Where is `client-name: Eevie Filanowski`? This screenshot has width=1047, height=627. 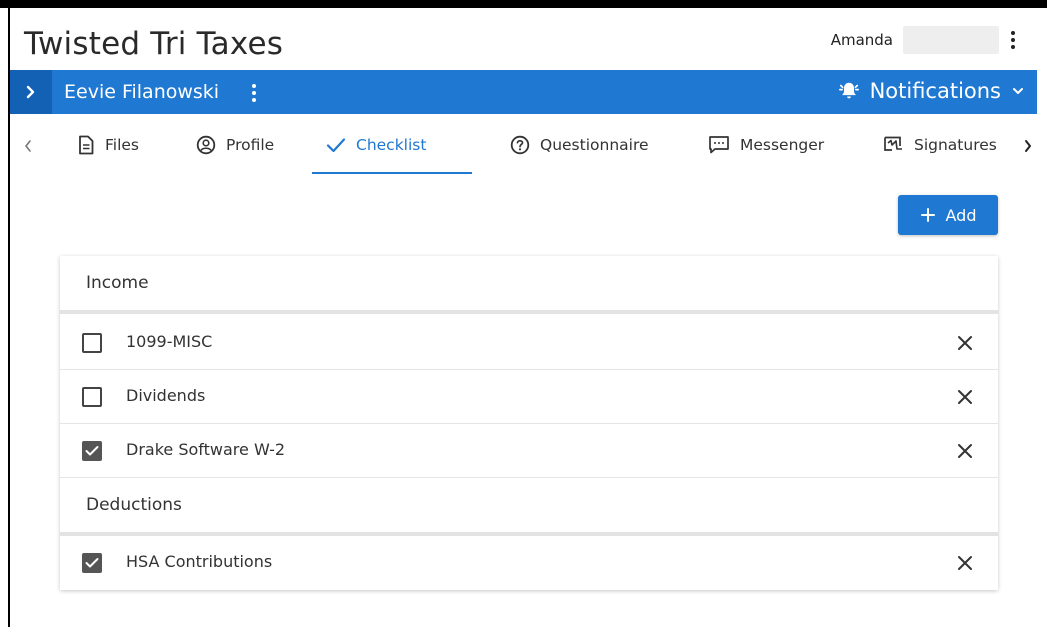 client-name: Eevie Filanowski is located at coordinates (141, 92).